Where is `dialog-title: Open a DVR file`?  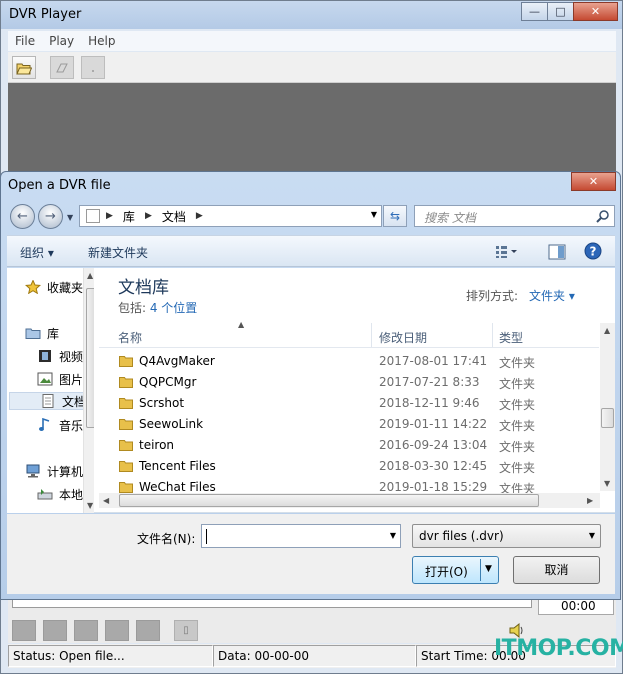 dialog-title: Open a DVR file is located at coordinates (59, 185).